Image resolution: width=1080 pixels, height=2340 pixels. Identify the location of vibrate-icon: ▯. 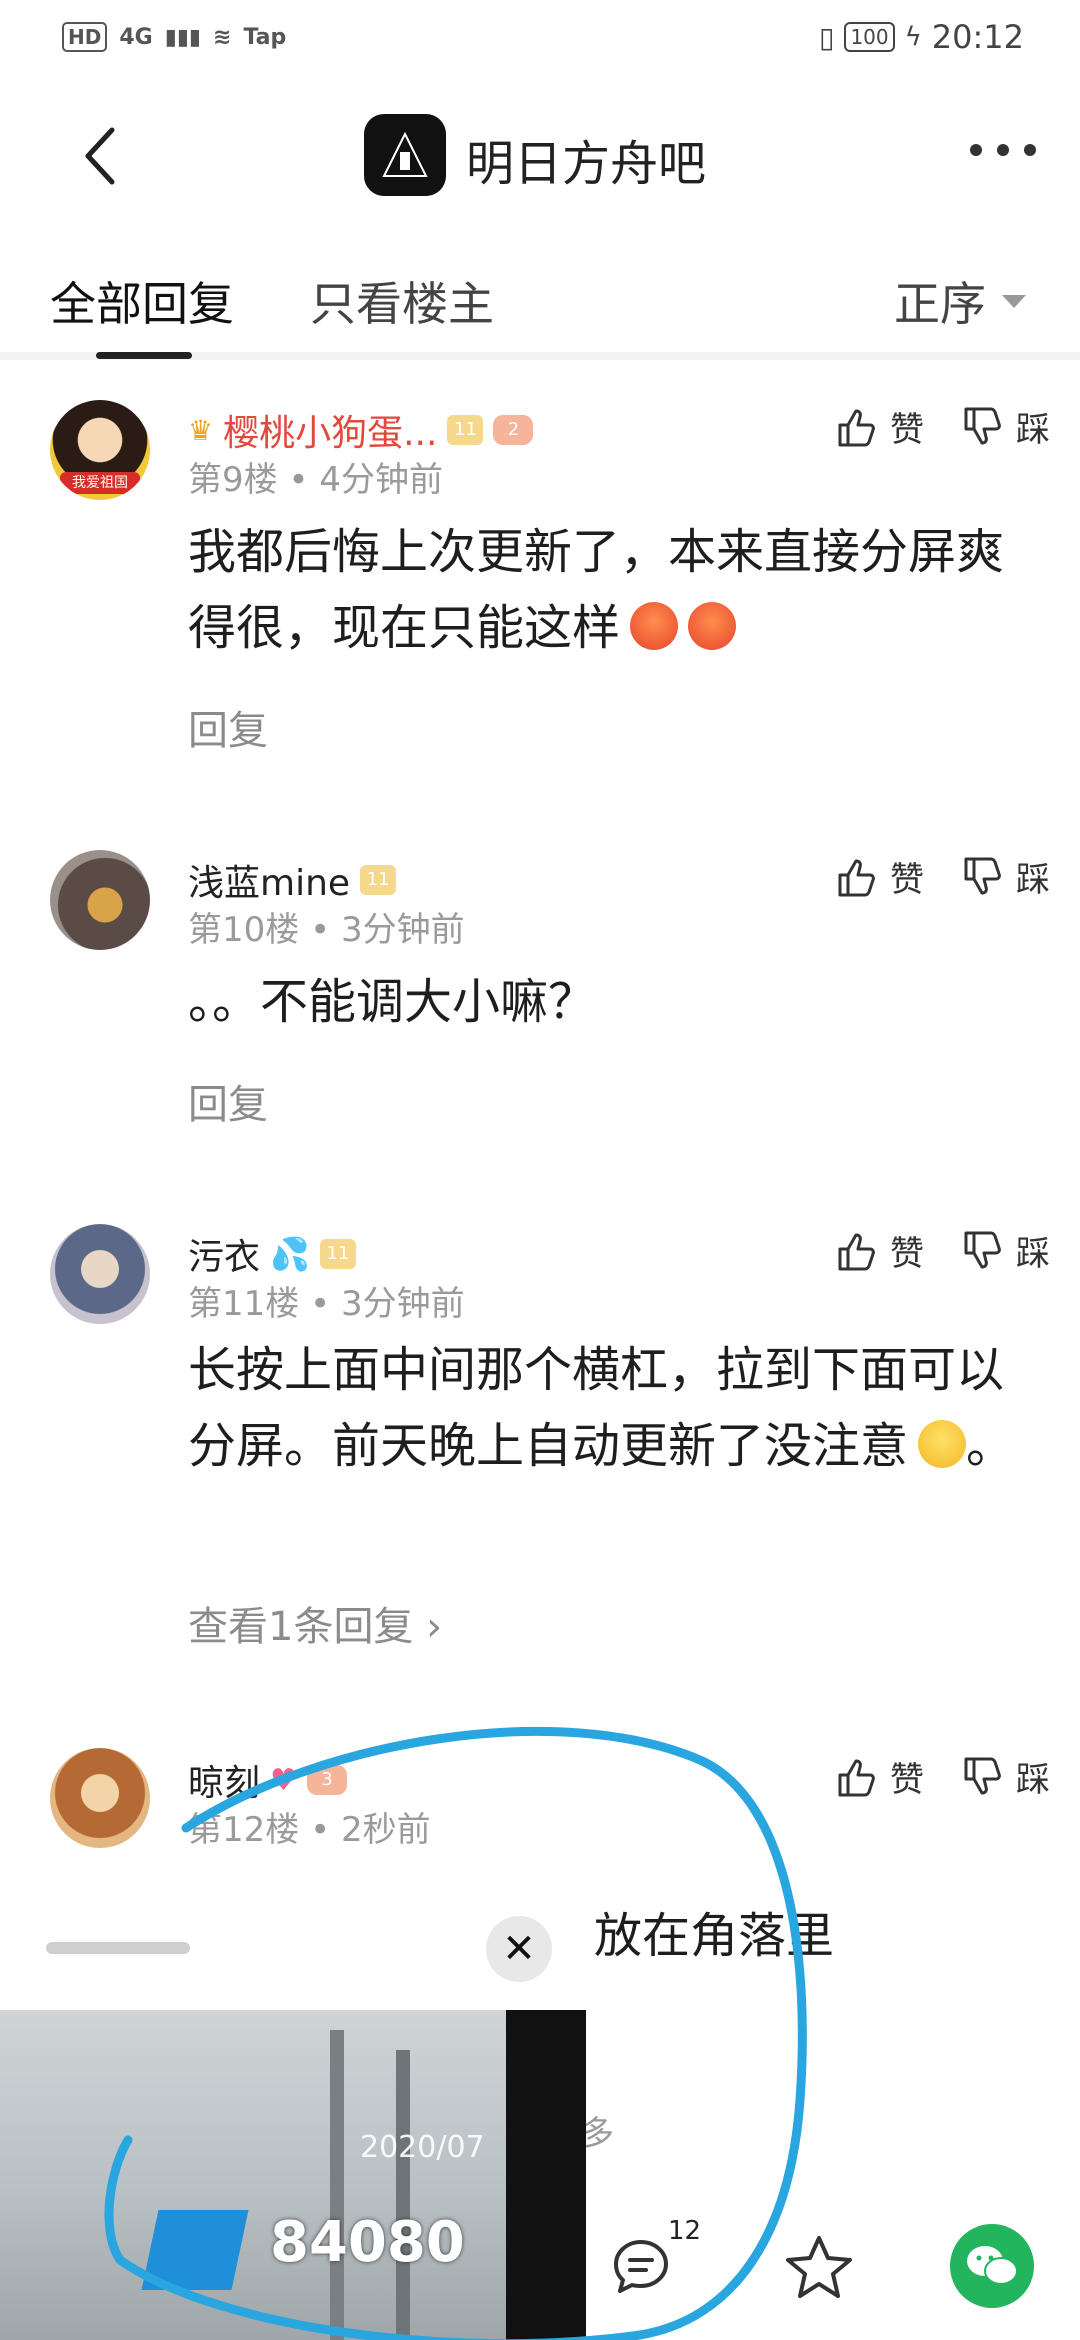
(827, 37).